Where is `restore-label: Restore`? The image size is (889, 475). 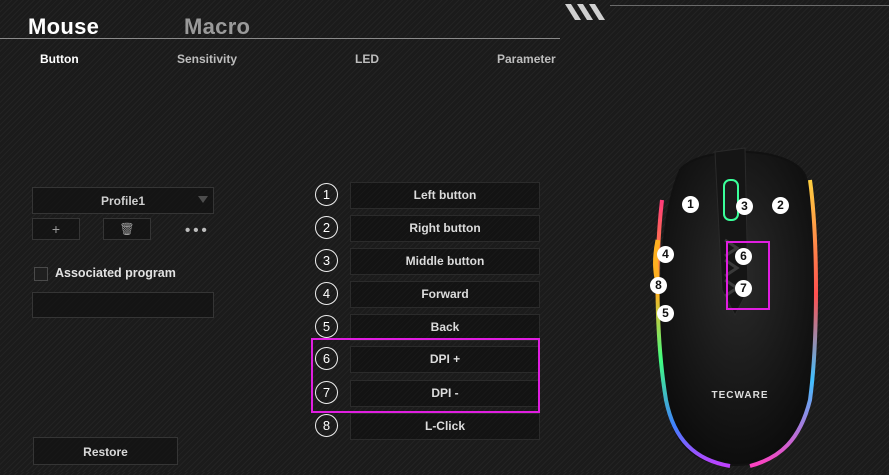
restore-label: Restore is located at coordinates (105, 452).